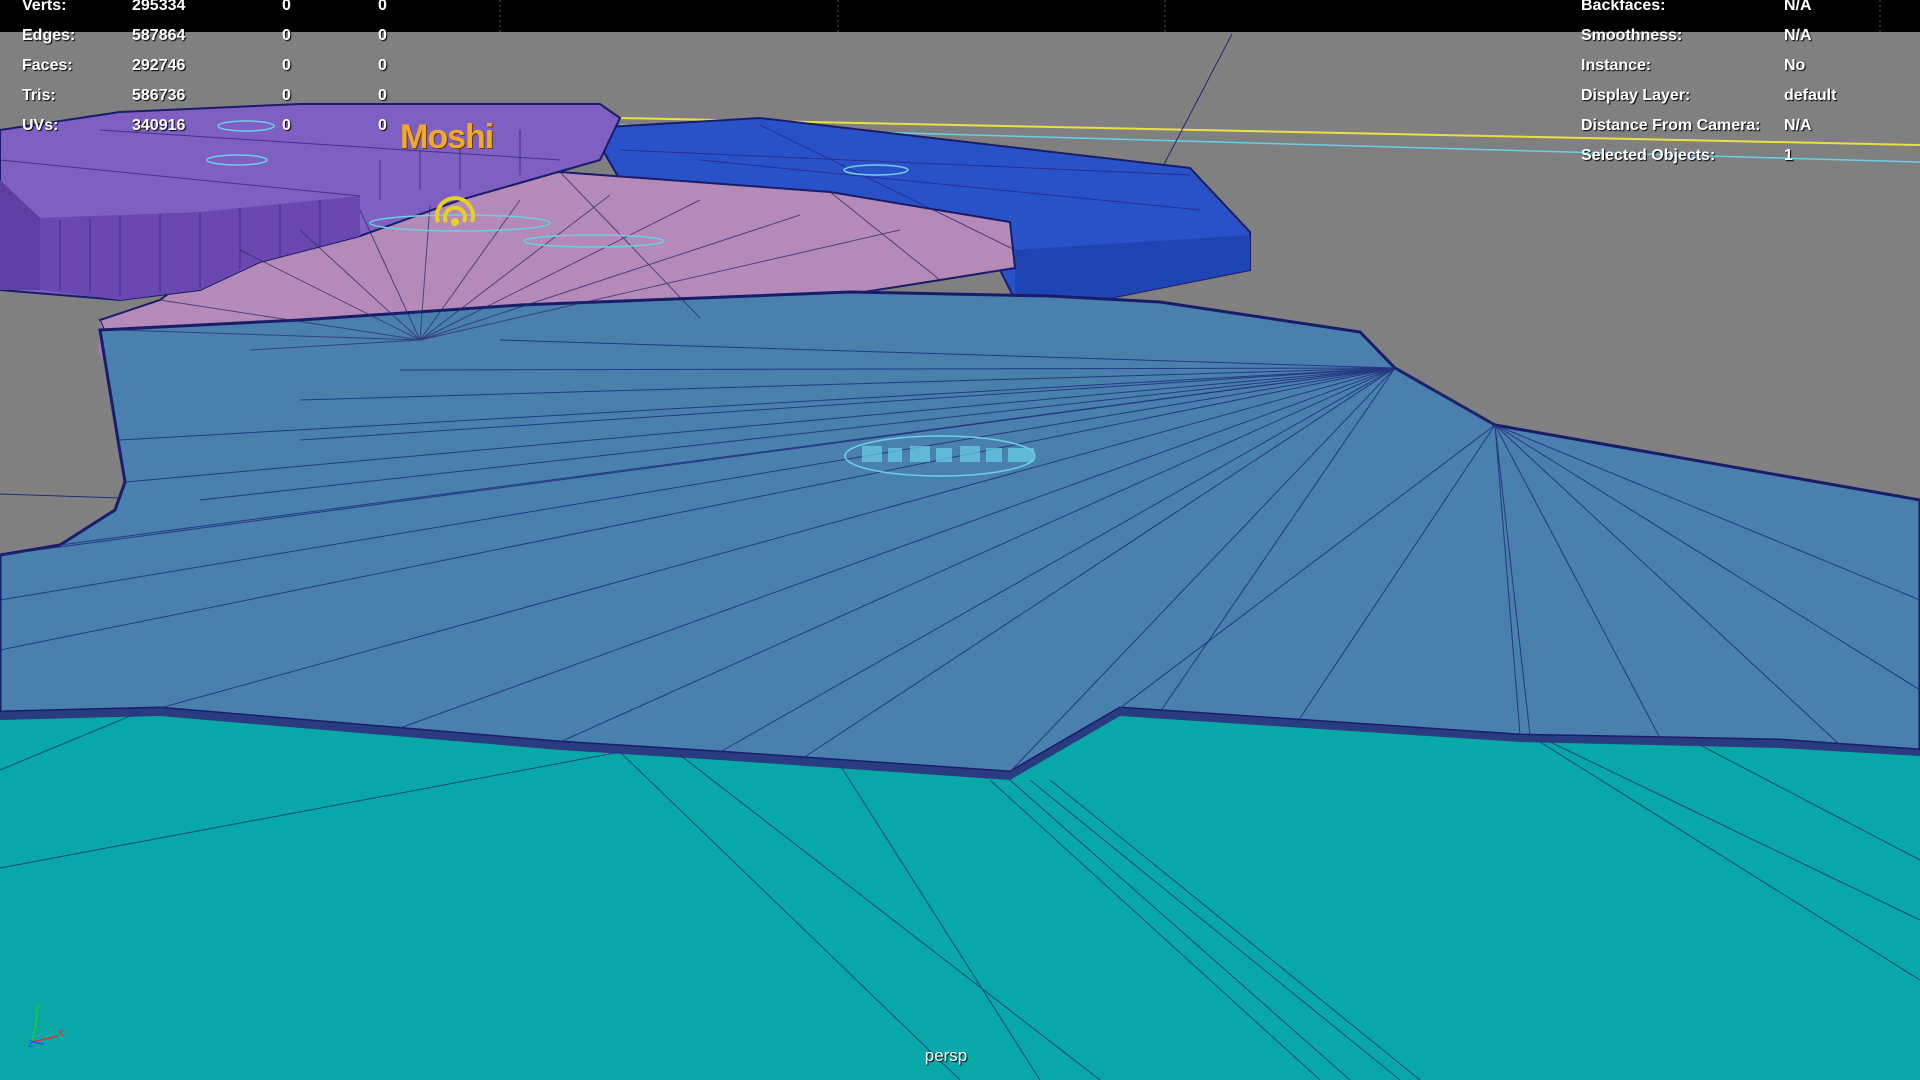 This screenshot has width=1920, height=1080. What do you see at coordinates (1671, 125) in the screenshot?
I see `hud-label: Distance From Camera:` at bounding box center [1671, 125].